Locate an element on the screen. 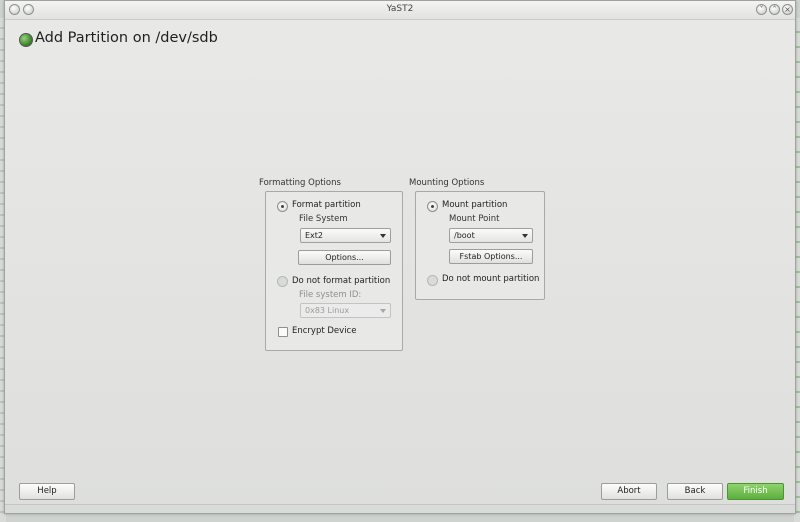 The image size is (800, 522). mount-point-label: Mount Point is located at coordinates (474, 219).